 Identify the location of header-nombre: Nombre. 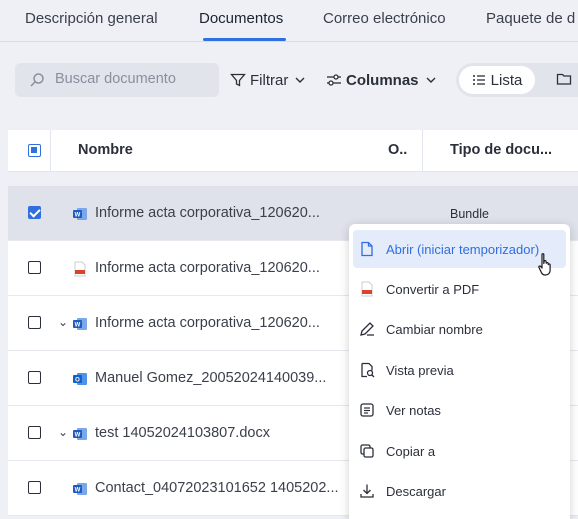
(105, 150).